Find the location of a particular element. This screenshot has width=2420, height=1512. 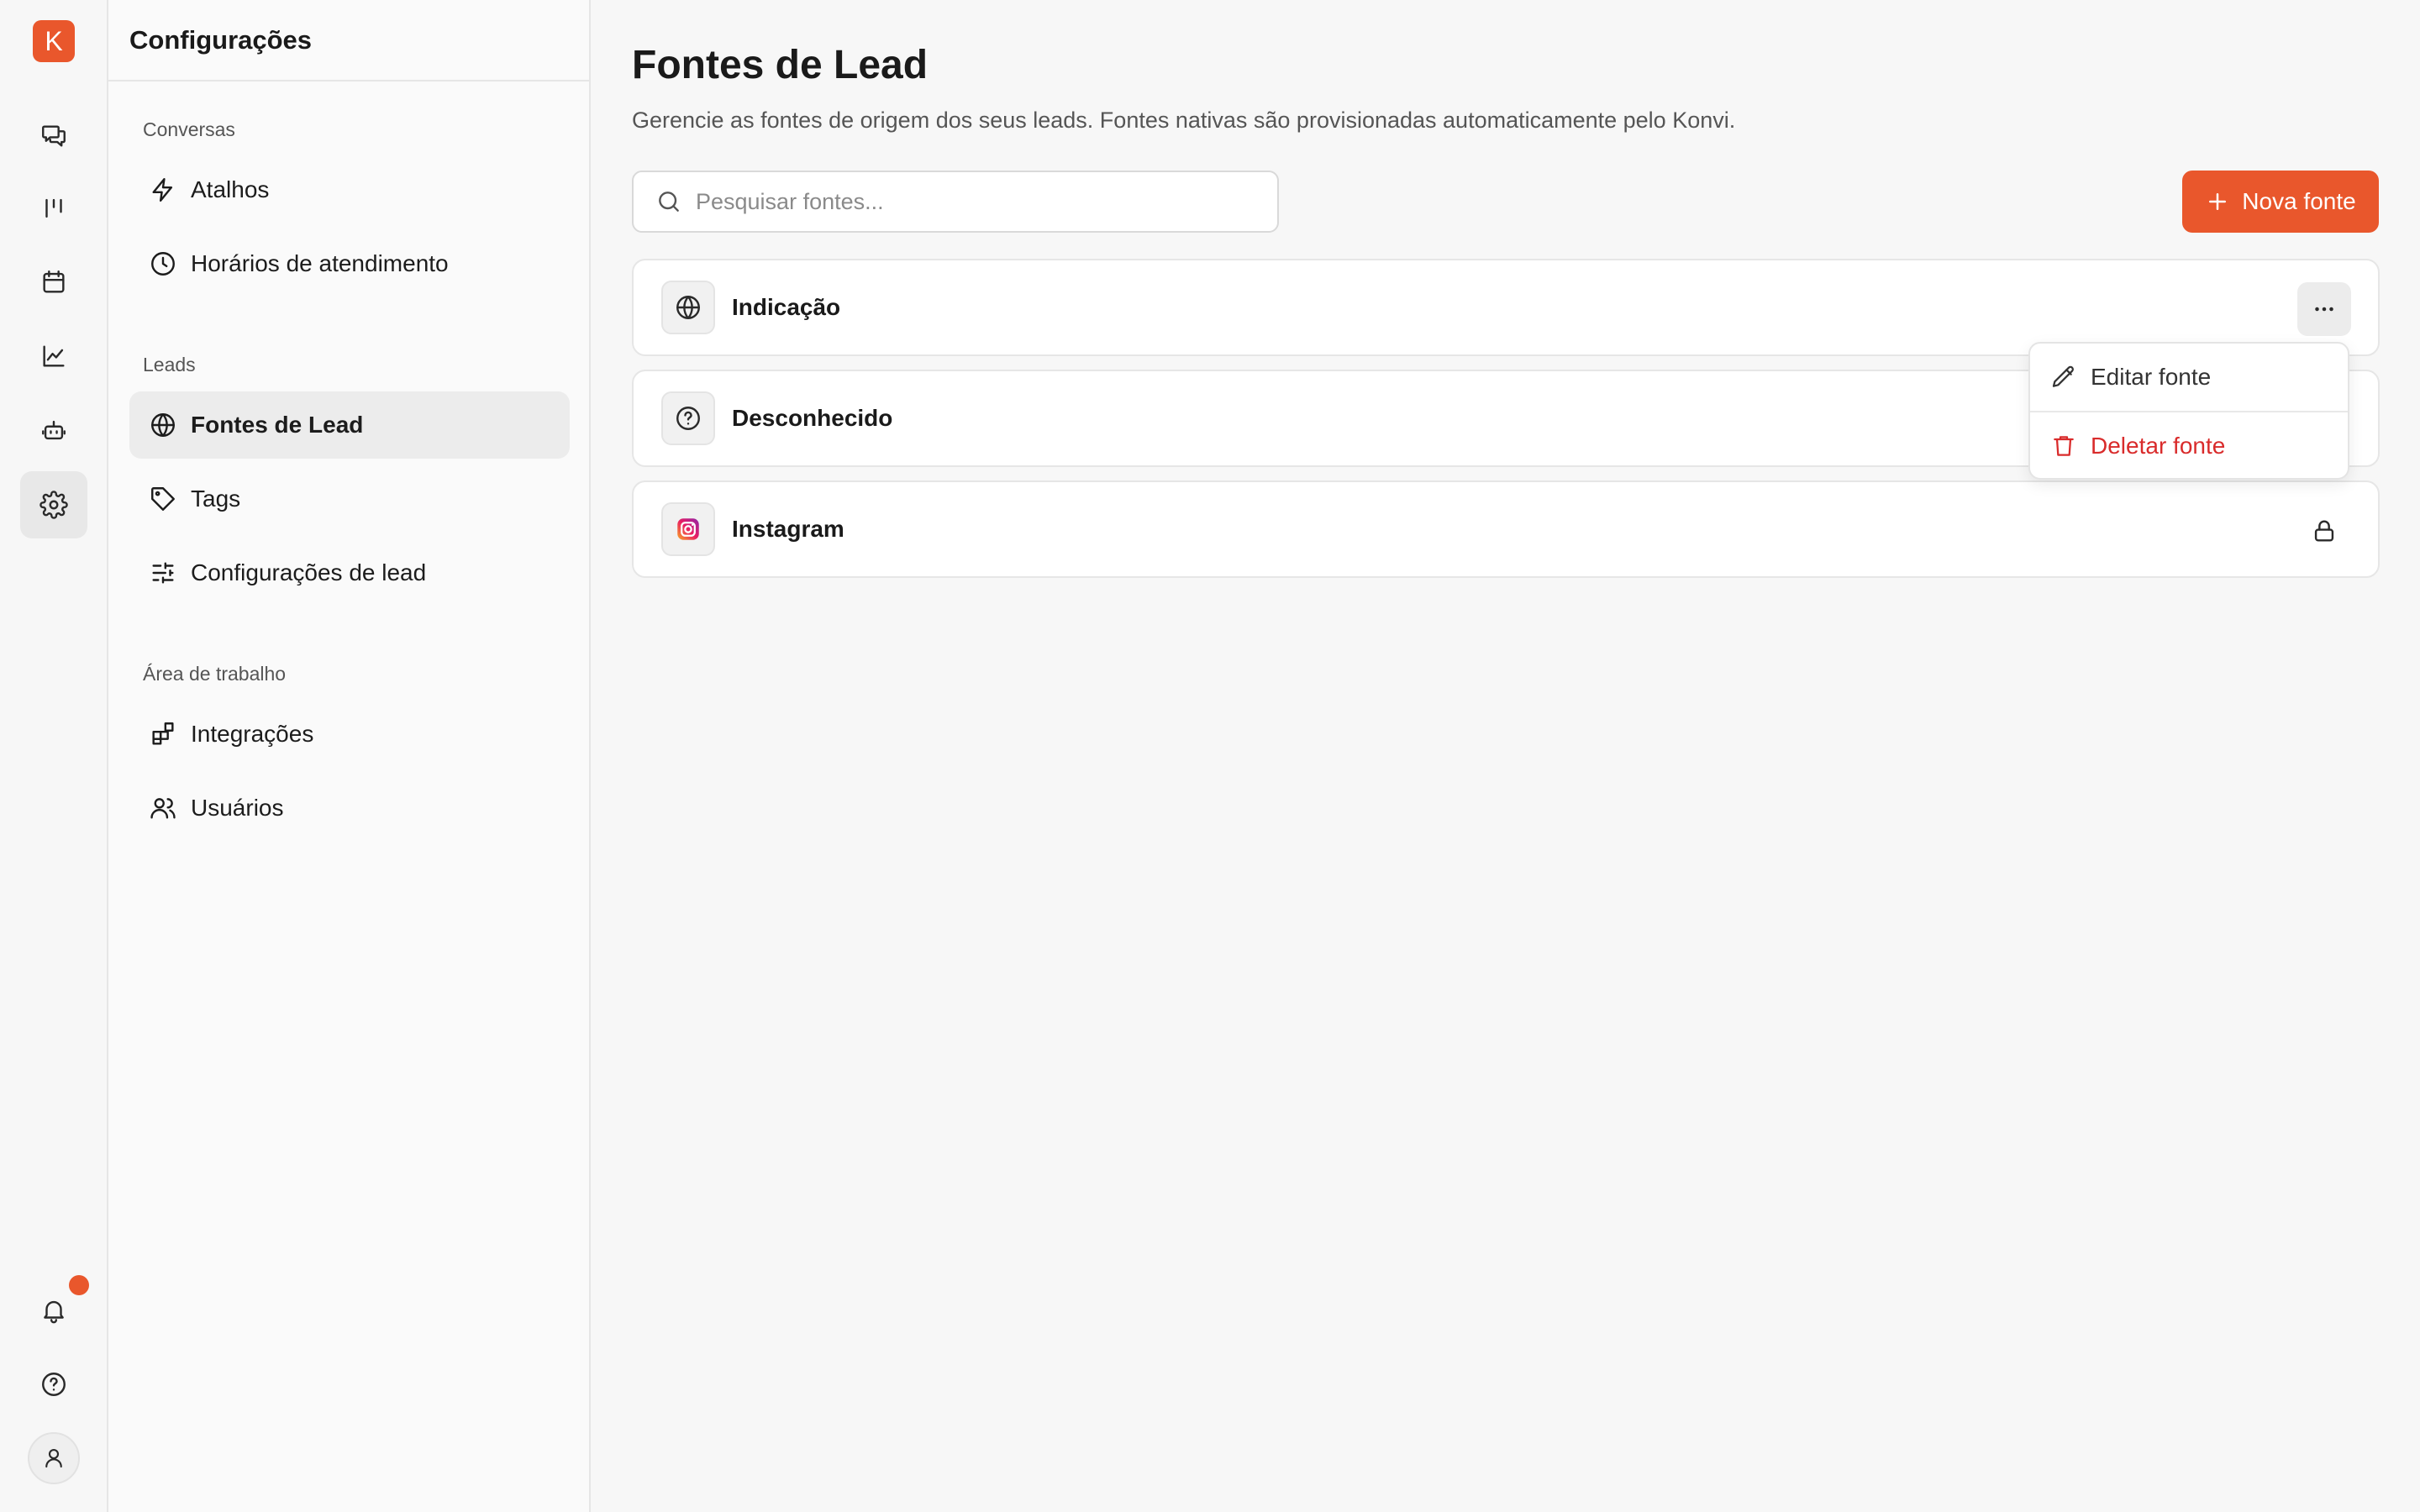

sidebar-item-integracoes: Integrações is located at coordinates (349, 734).